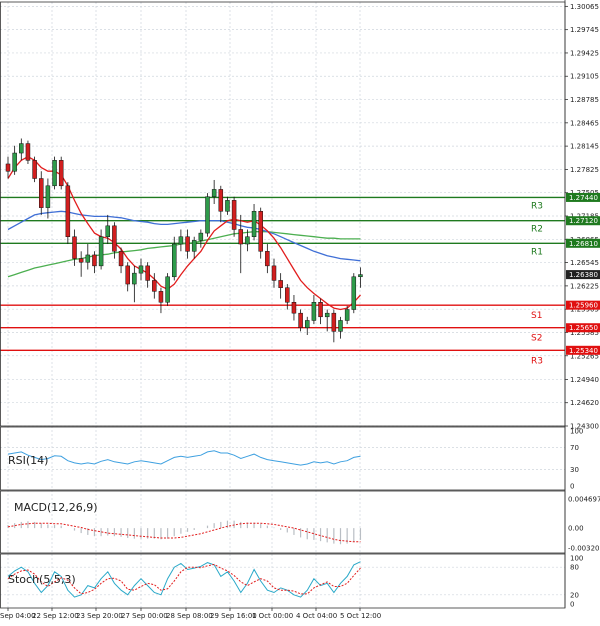 This screenshot has height=626, width=600. What do you see at coordinates (584, 53) in the screenshot?
I see `price-tick-label: 1.29425` at bounding box center [584, 53].